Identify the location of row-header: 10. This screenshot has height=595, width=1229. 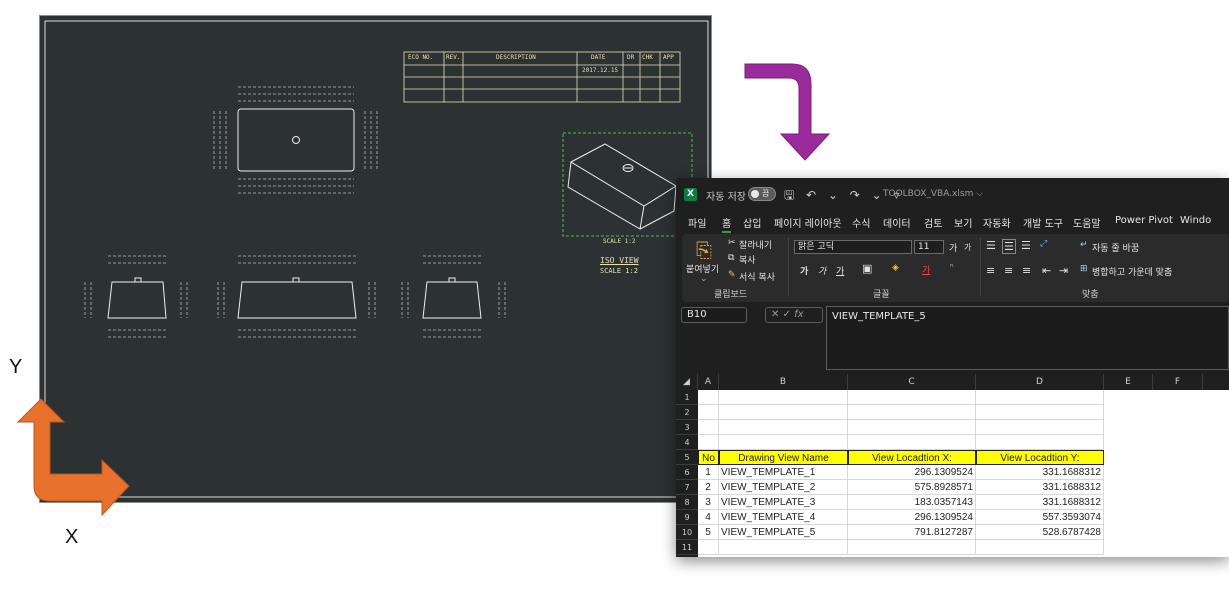
(687, 532).